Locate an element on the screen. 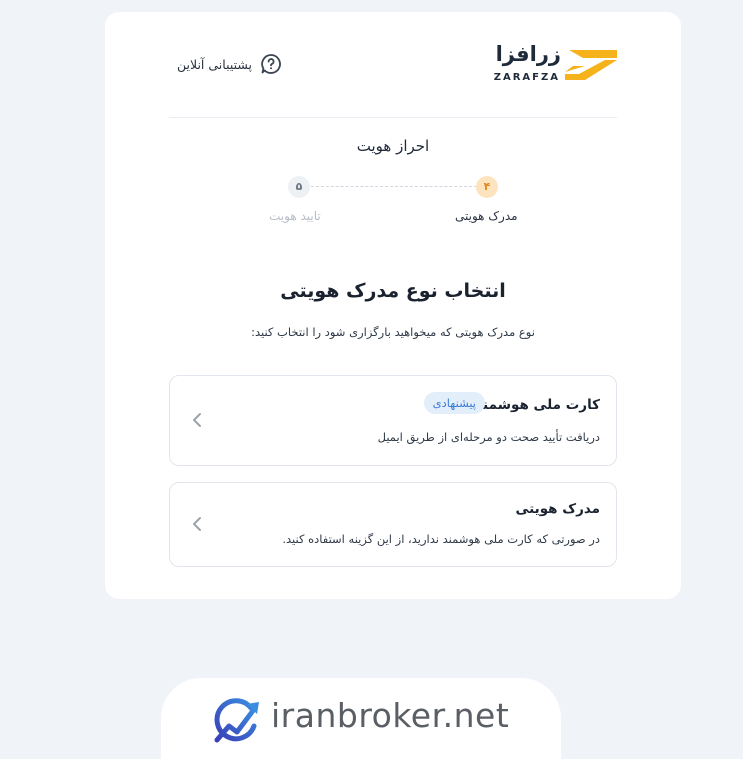  step-4-label: مدرک هویتی is located at coordinates (486, 216).